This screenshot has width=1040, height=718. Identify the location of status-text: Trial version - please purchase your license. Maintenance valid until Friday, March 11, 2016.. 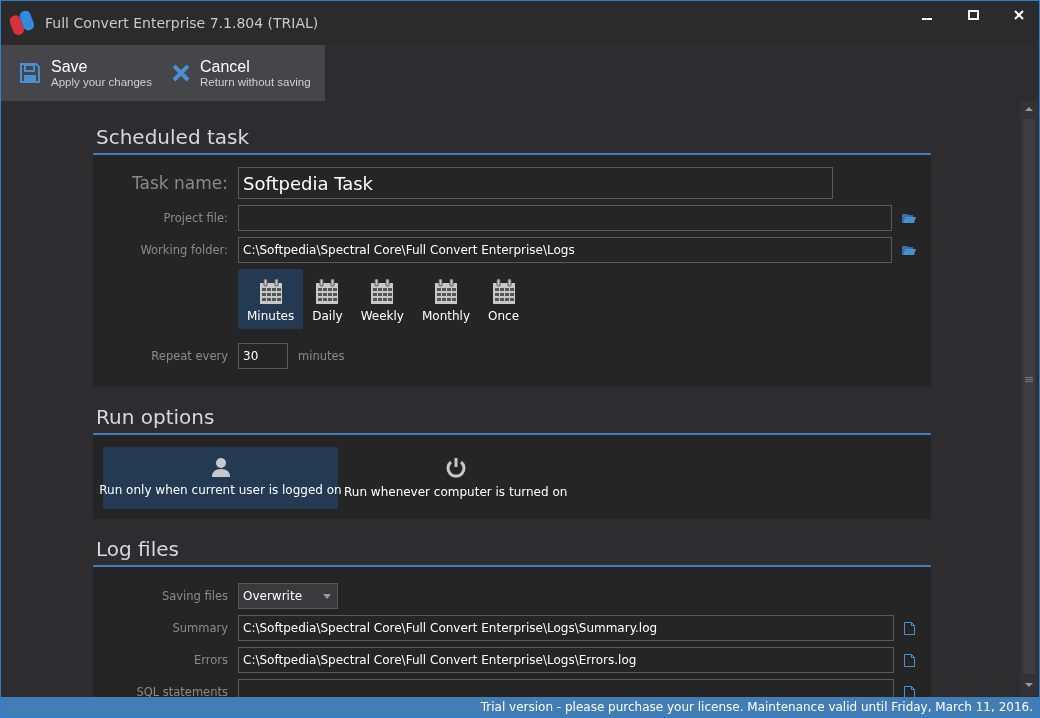
(756, 707).